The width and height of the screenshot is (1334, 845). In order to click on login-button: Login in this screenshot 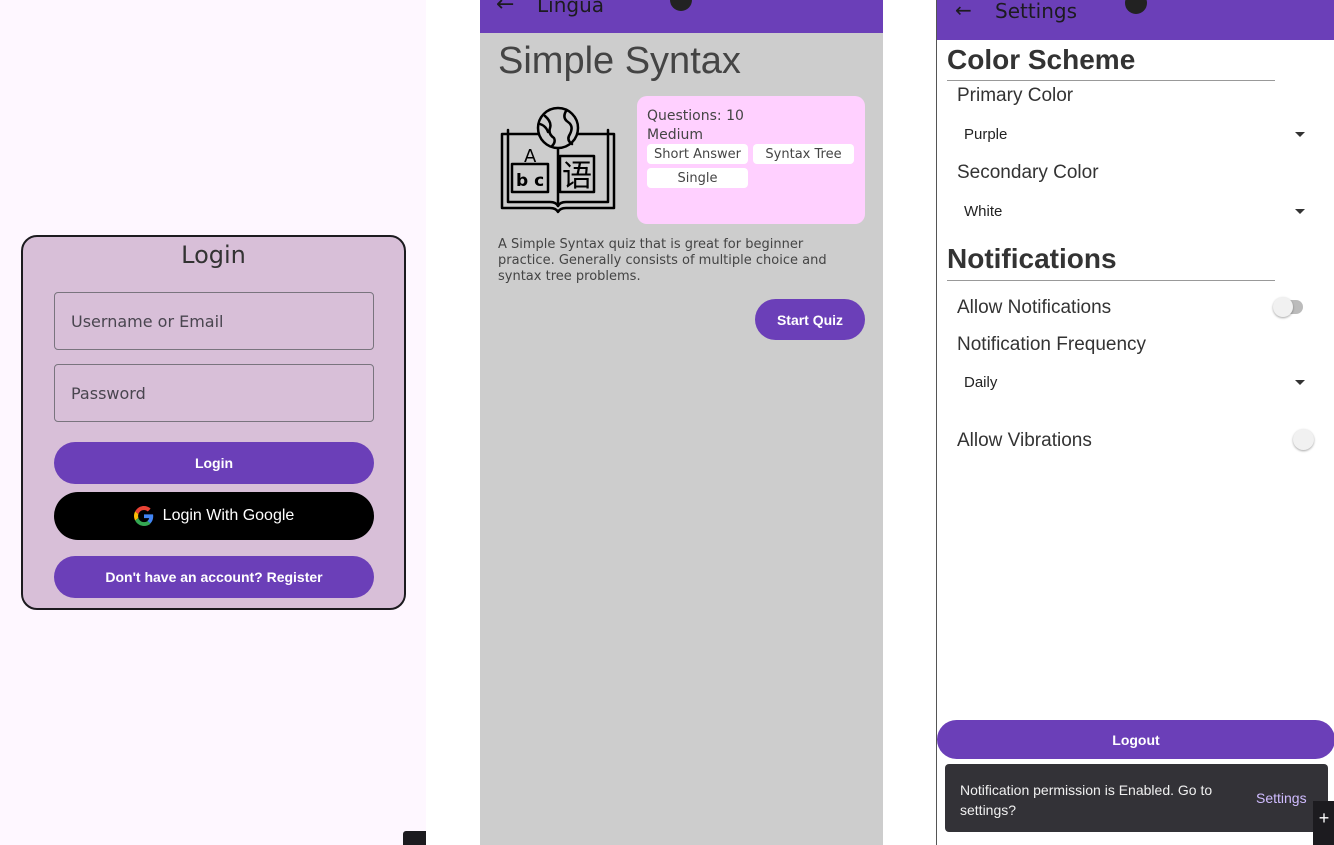, I will do `click(214, 463)`.